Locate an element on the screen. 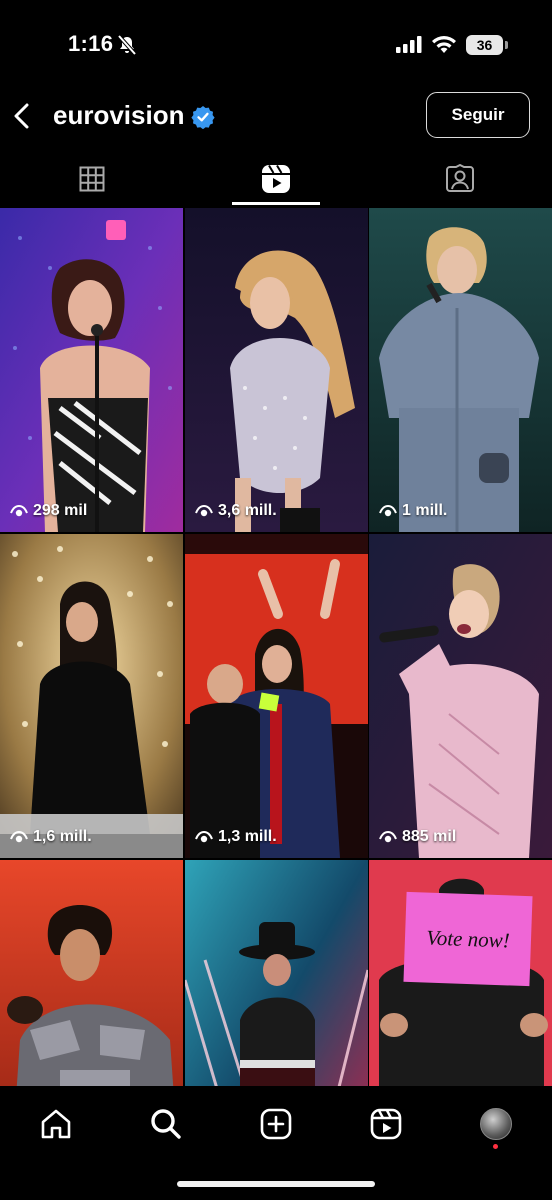 The image size is (552, 1200). view-count-label: 1 mill. is located at coordinates (425, 510).